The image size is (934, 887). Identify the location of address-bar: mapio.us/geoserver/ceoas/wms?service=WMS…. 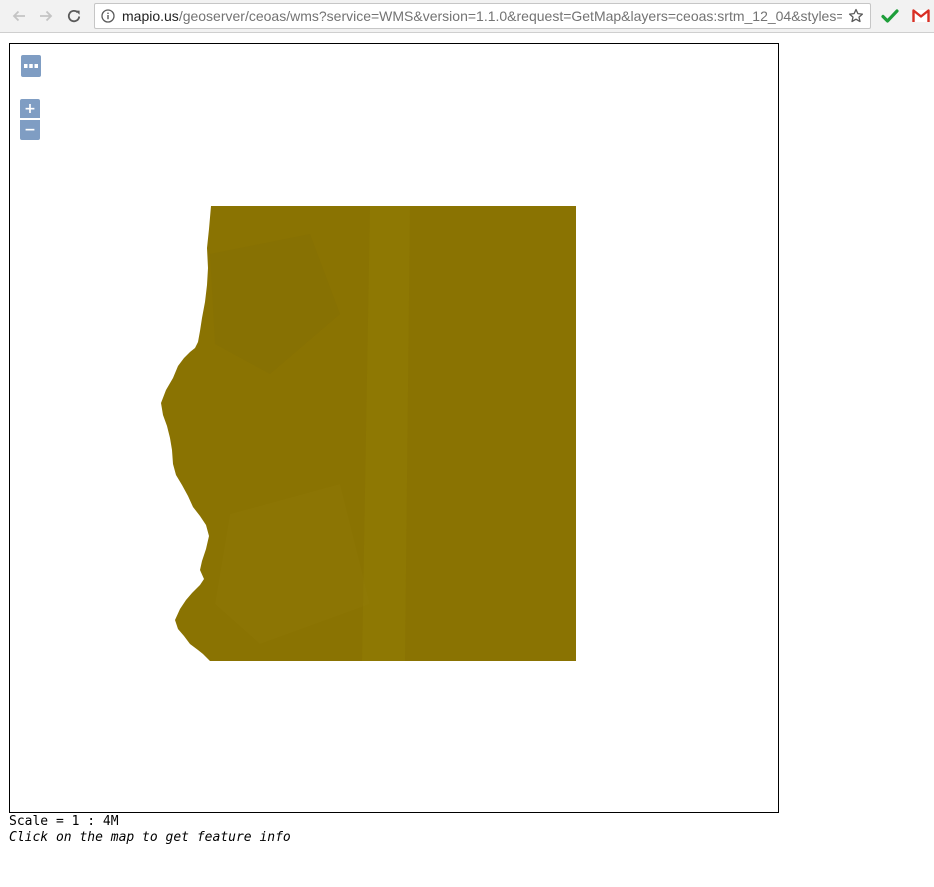
(482, 16).